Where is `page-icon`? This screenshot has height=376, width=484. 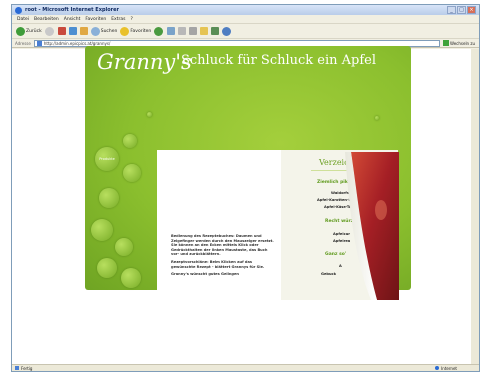
page-icon is located at coordinates (39, 43).